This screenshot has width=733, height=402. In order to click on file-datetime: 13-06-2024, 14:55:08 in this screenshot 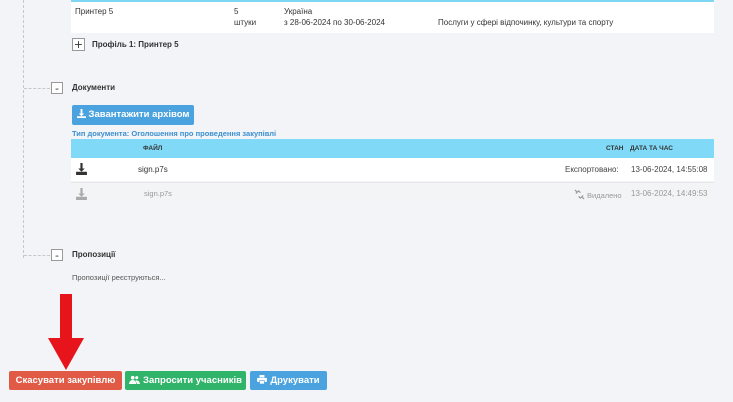, I will do `click(669, 169)`.